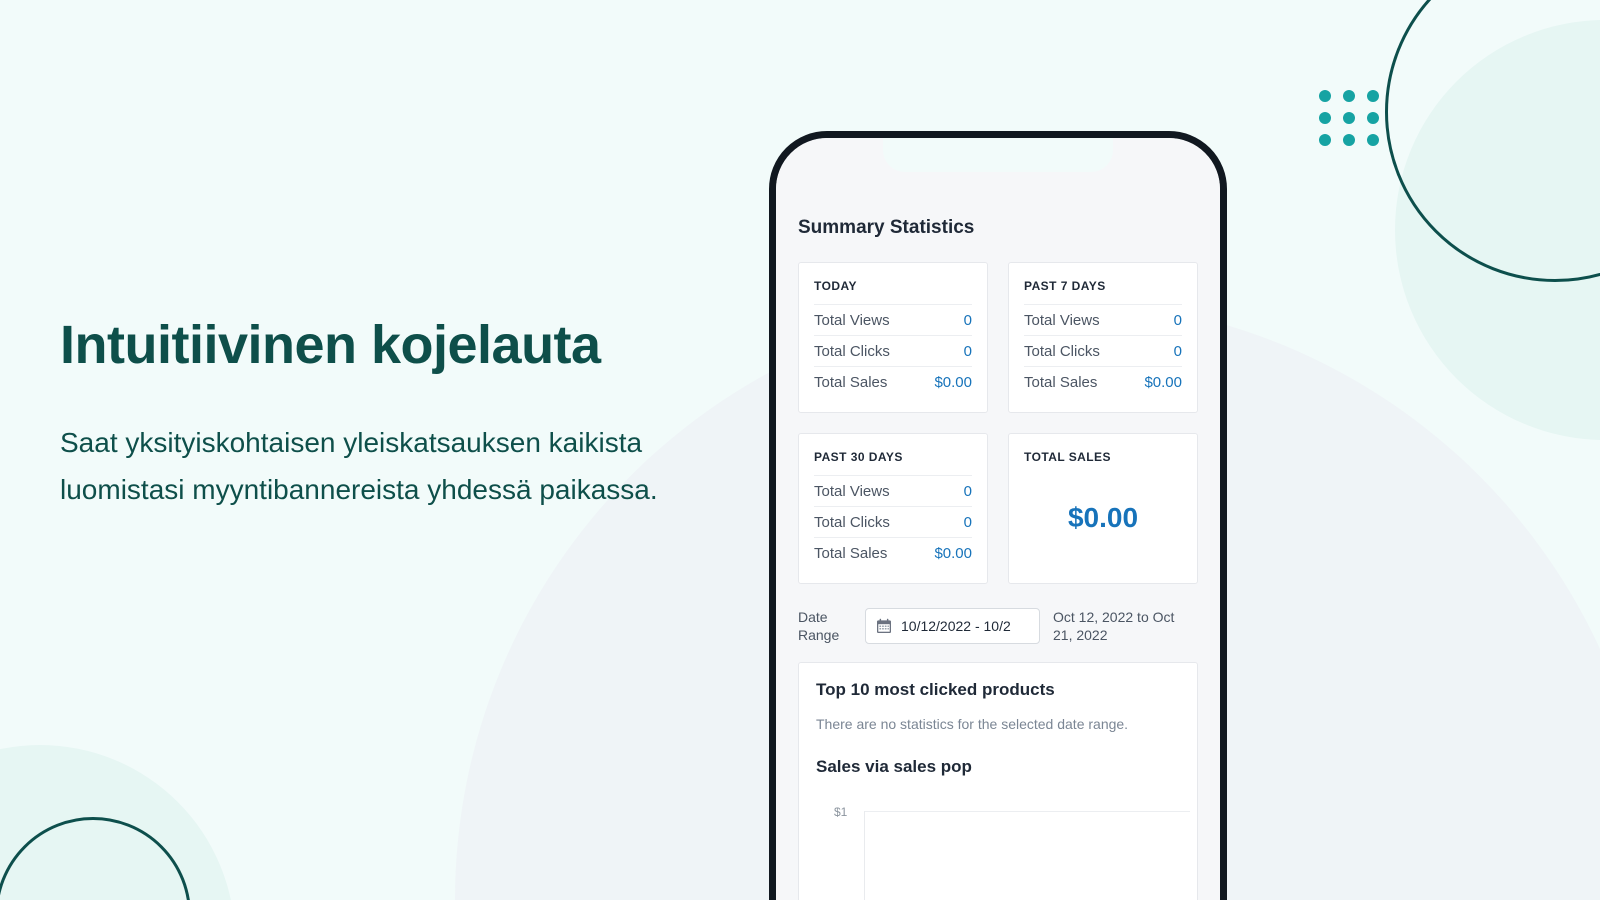 The image size is (1600, 900). I want to click on promo-headline: Intuitiivinen kojelauta, so click(330, 345).